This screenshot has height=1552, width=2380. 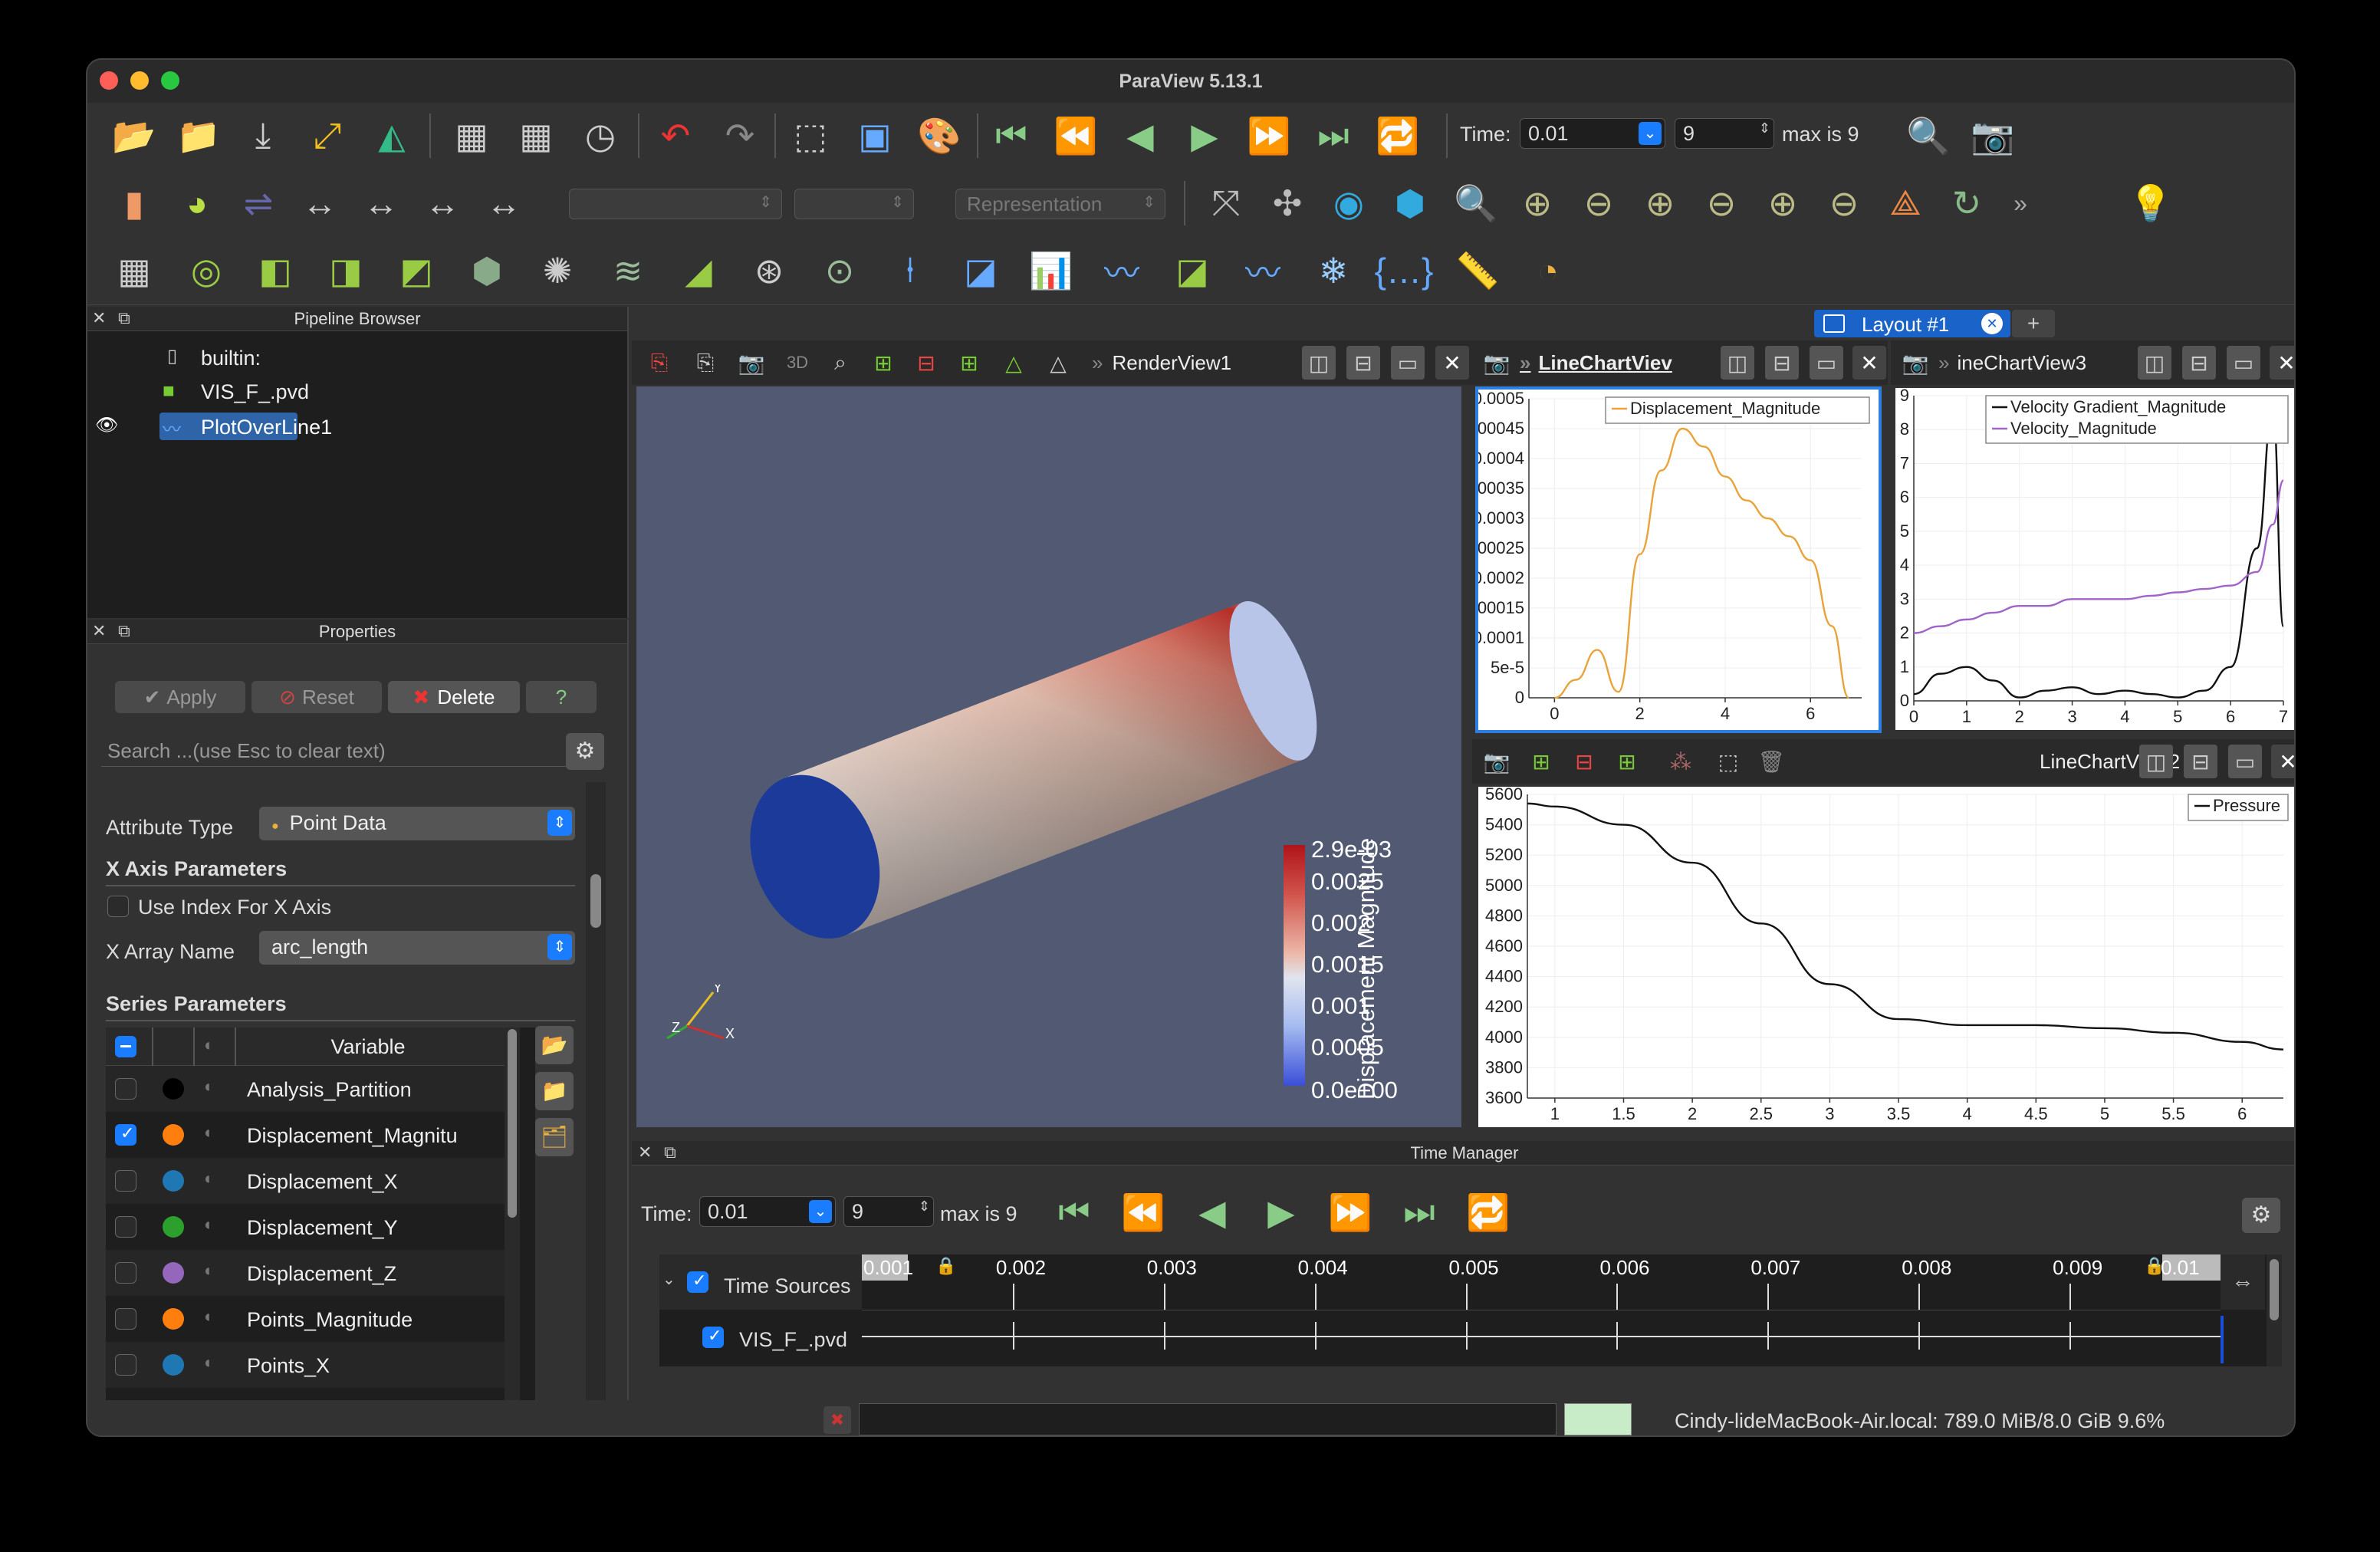 What do you see at coordinates (139, 81) in the screenshot?
I see `minimize-window-button` at bounding box center [139, 81].